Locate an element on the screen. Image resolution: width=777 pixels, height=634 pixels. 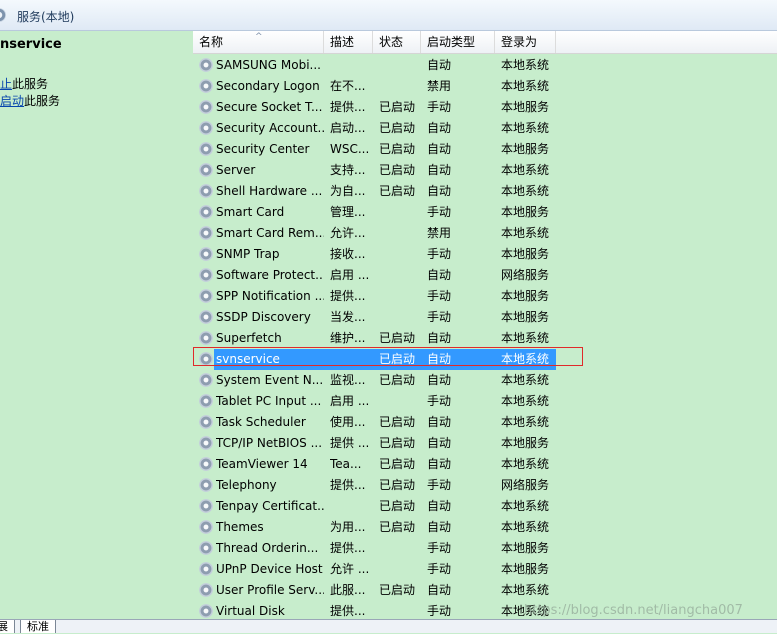
selected-service-name: nservice is located at coordinates (31, 44).